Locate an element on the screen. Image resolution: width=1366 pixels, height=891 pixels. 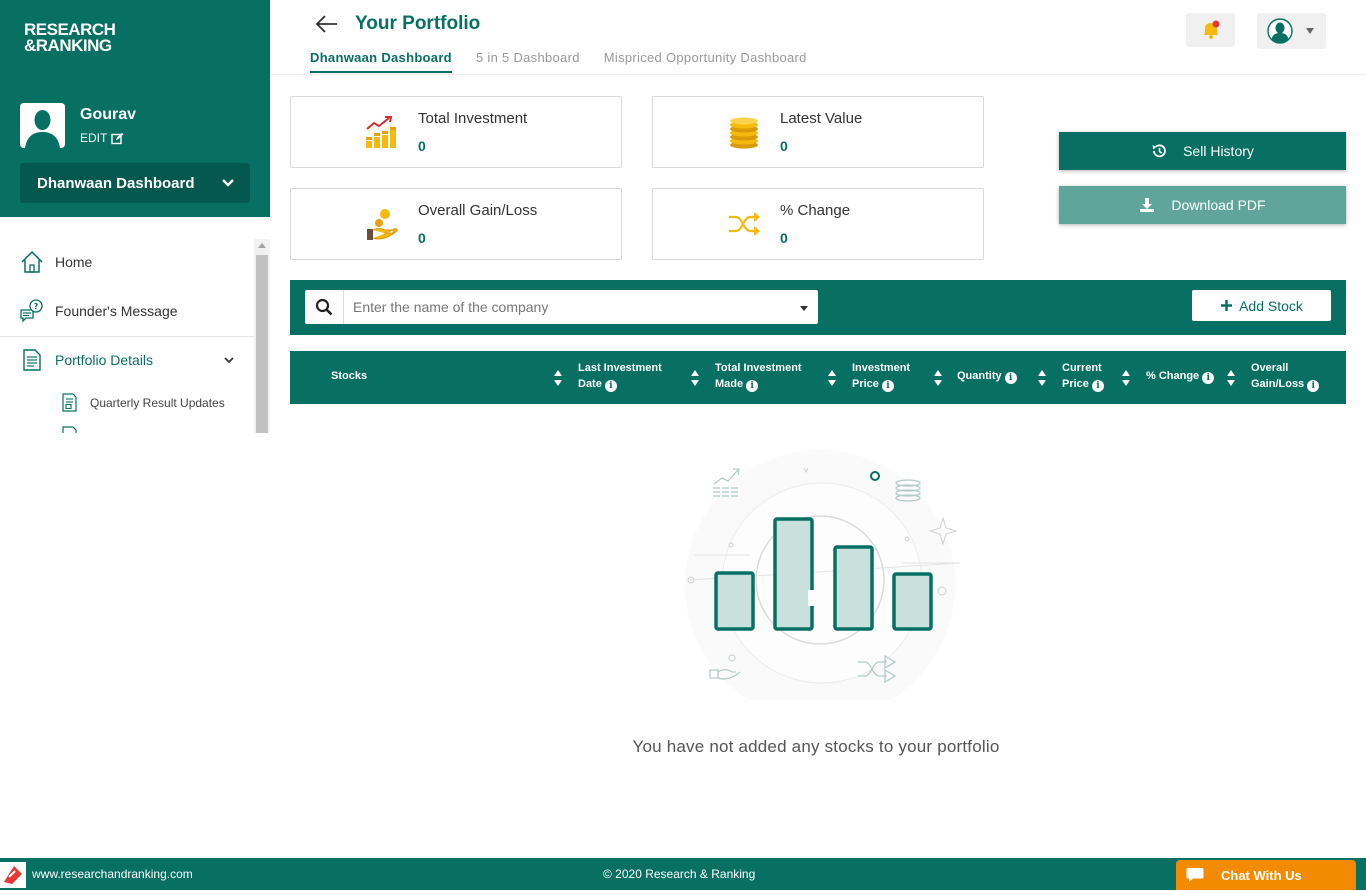
download-icon is located at coordinates (1147, 205).